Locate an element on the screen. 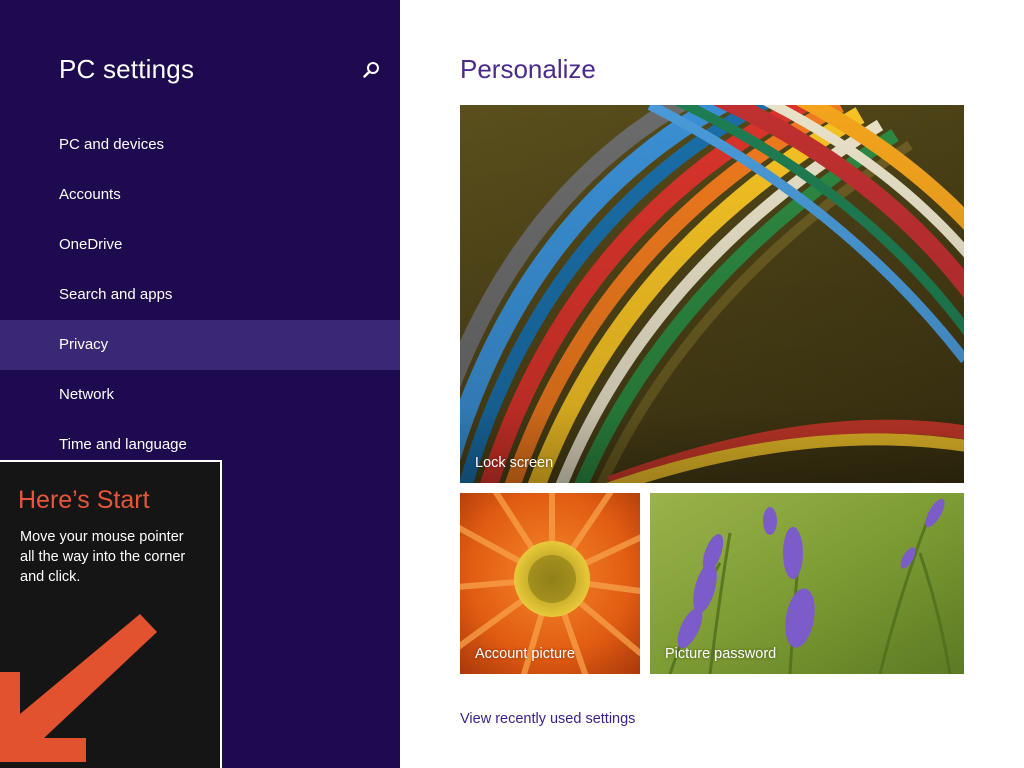  search-icon is located at coordinates (371, 70).